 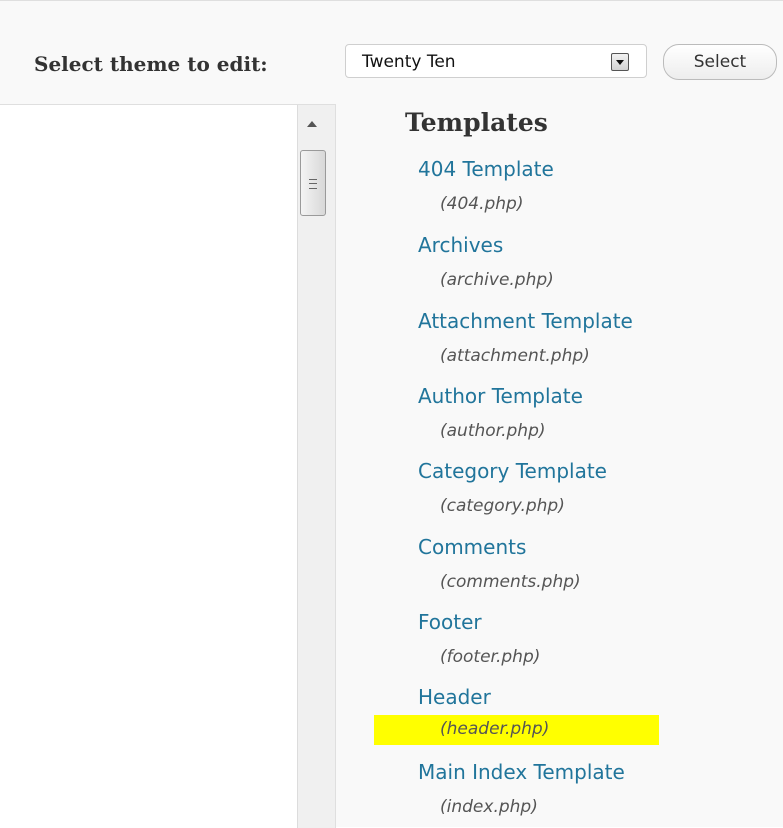 What do you see at coordinates (525, 321) in the screenshot?
I see `template-link-attachment: Attachment Template` at bounding box center [525, 321].